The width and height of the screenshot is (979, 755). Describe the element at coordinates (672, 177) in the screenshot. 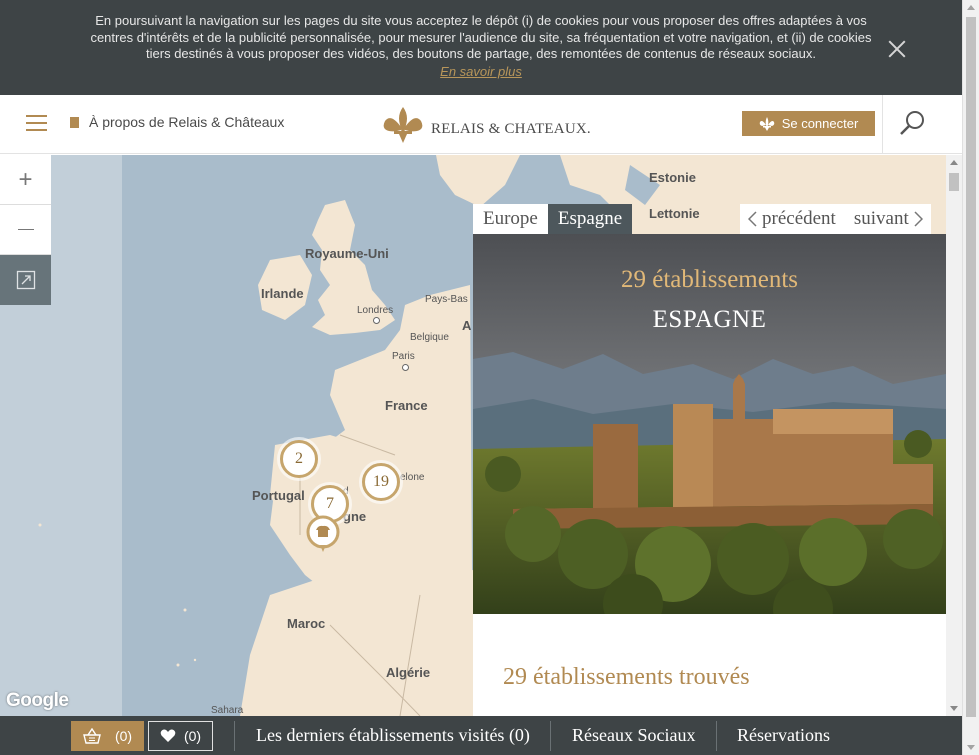

I see `map-label-estonie: Estonie` at that location.